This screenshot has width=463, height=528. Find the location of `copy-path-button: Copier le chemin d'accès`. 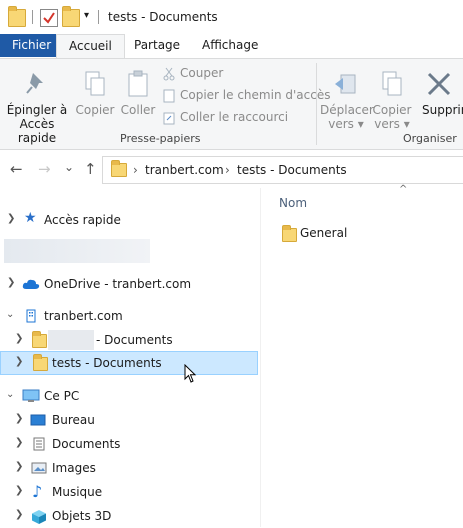

copy-path-button: Copier le chemin d'accès is located at coordinates (246, 95).